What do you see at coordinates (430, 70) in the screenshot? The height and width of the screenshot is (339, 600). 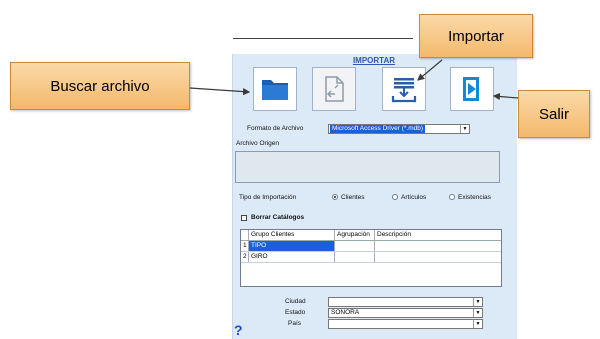 I see `callout-arrow-importar` at bounding box center [430, 70].